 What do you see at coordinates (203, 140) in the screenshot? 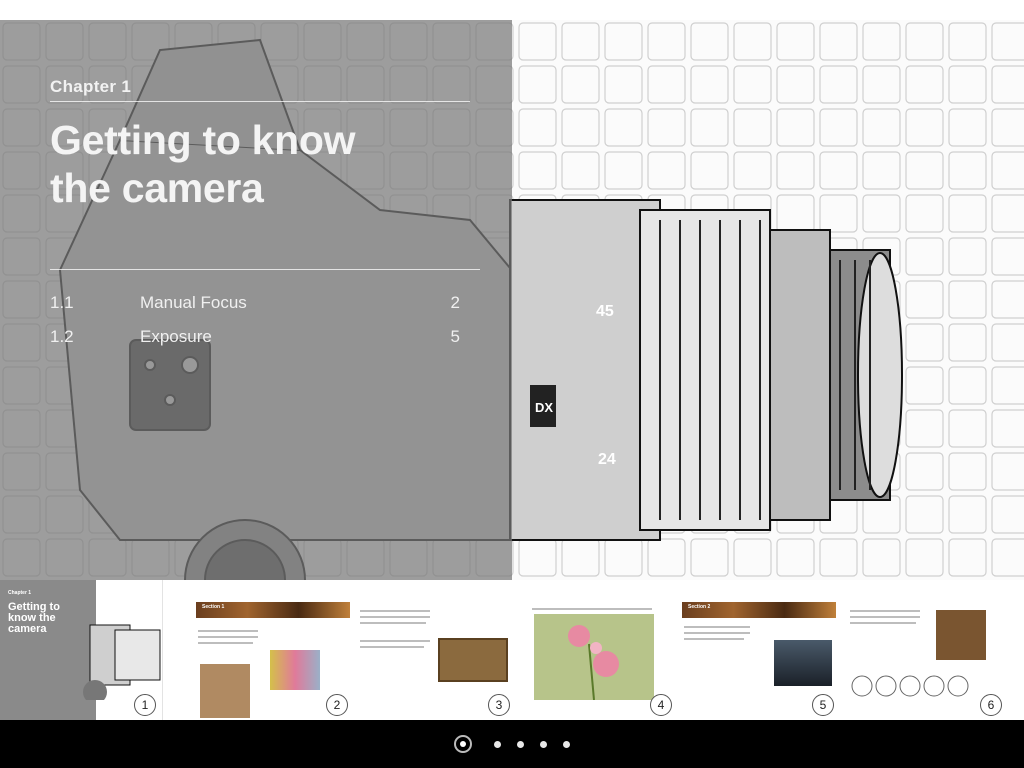
I see `chapter-title-line-1: Getting to know` at bounding box center [203, 140].